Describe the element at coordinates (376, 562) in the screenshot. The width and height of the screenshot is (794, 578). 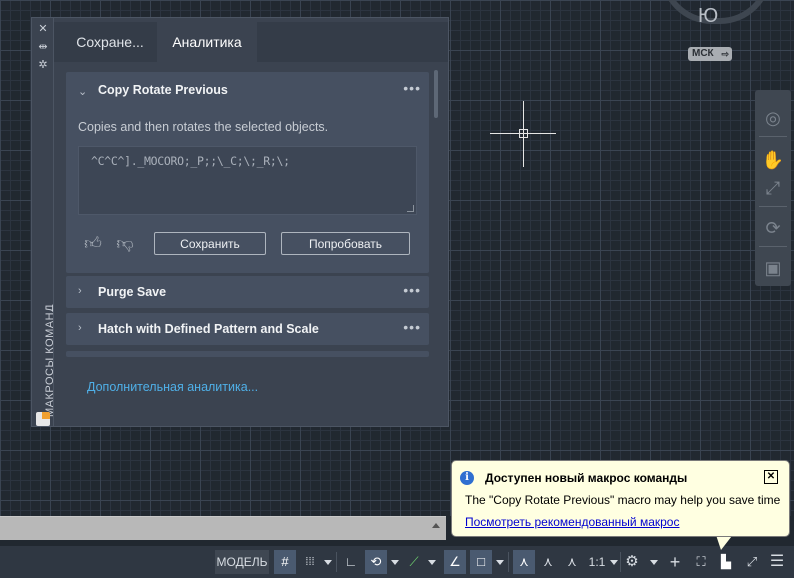
I see `polar-tracking-icon: ⟲` at that location.